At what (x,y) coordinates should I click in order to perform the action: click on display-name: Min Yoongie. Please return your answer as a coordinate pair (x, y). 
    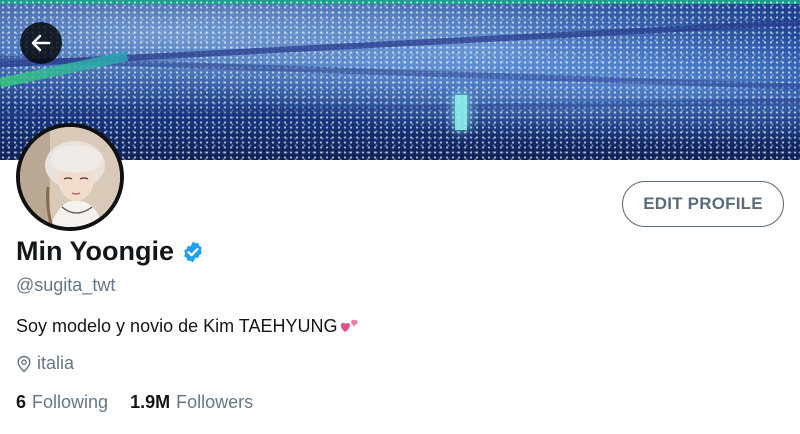
    Looking at the image, I should click on (95, 251).